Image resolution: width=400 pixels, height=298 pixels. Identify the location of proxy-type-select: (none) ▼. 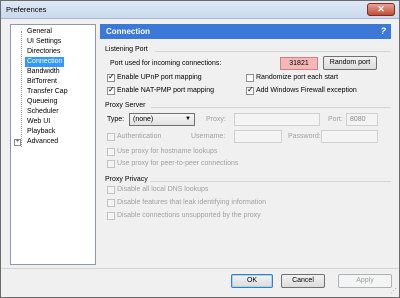
(162, 119).